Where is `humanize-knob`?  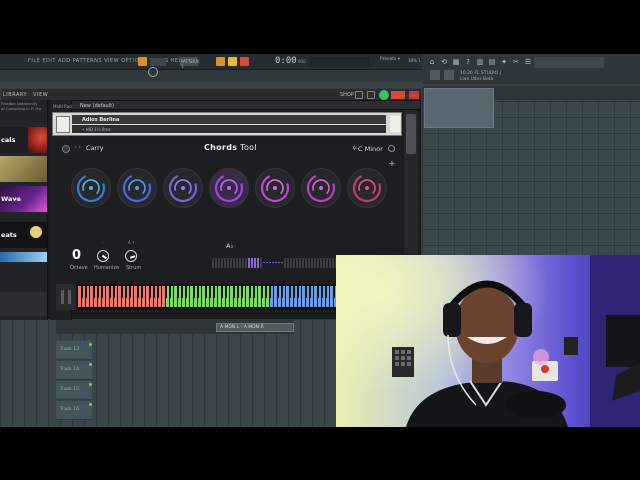 humanize-knob is located at coordinates (103, 256).